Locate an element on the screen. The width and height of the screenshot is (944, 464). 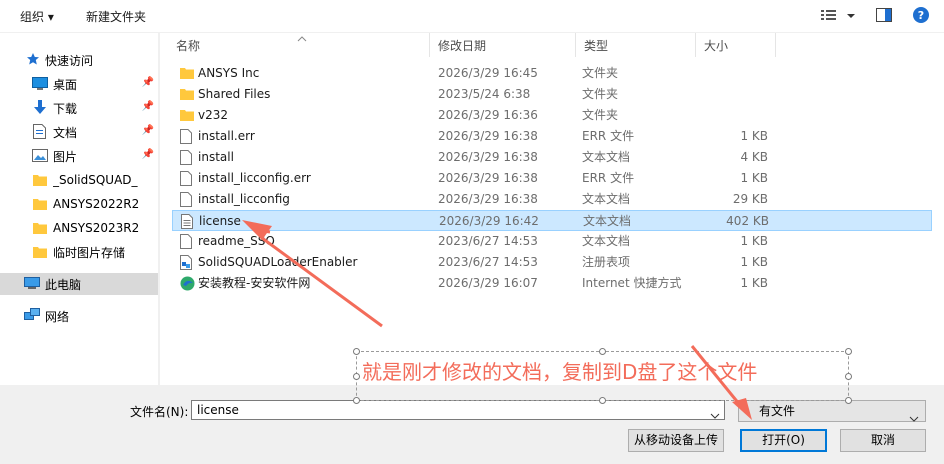
nav-item-folder: 临时图片存储 is located at coordinates (79, 252).